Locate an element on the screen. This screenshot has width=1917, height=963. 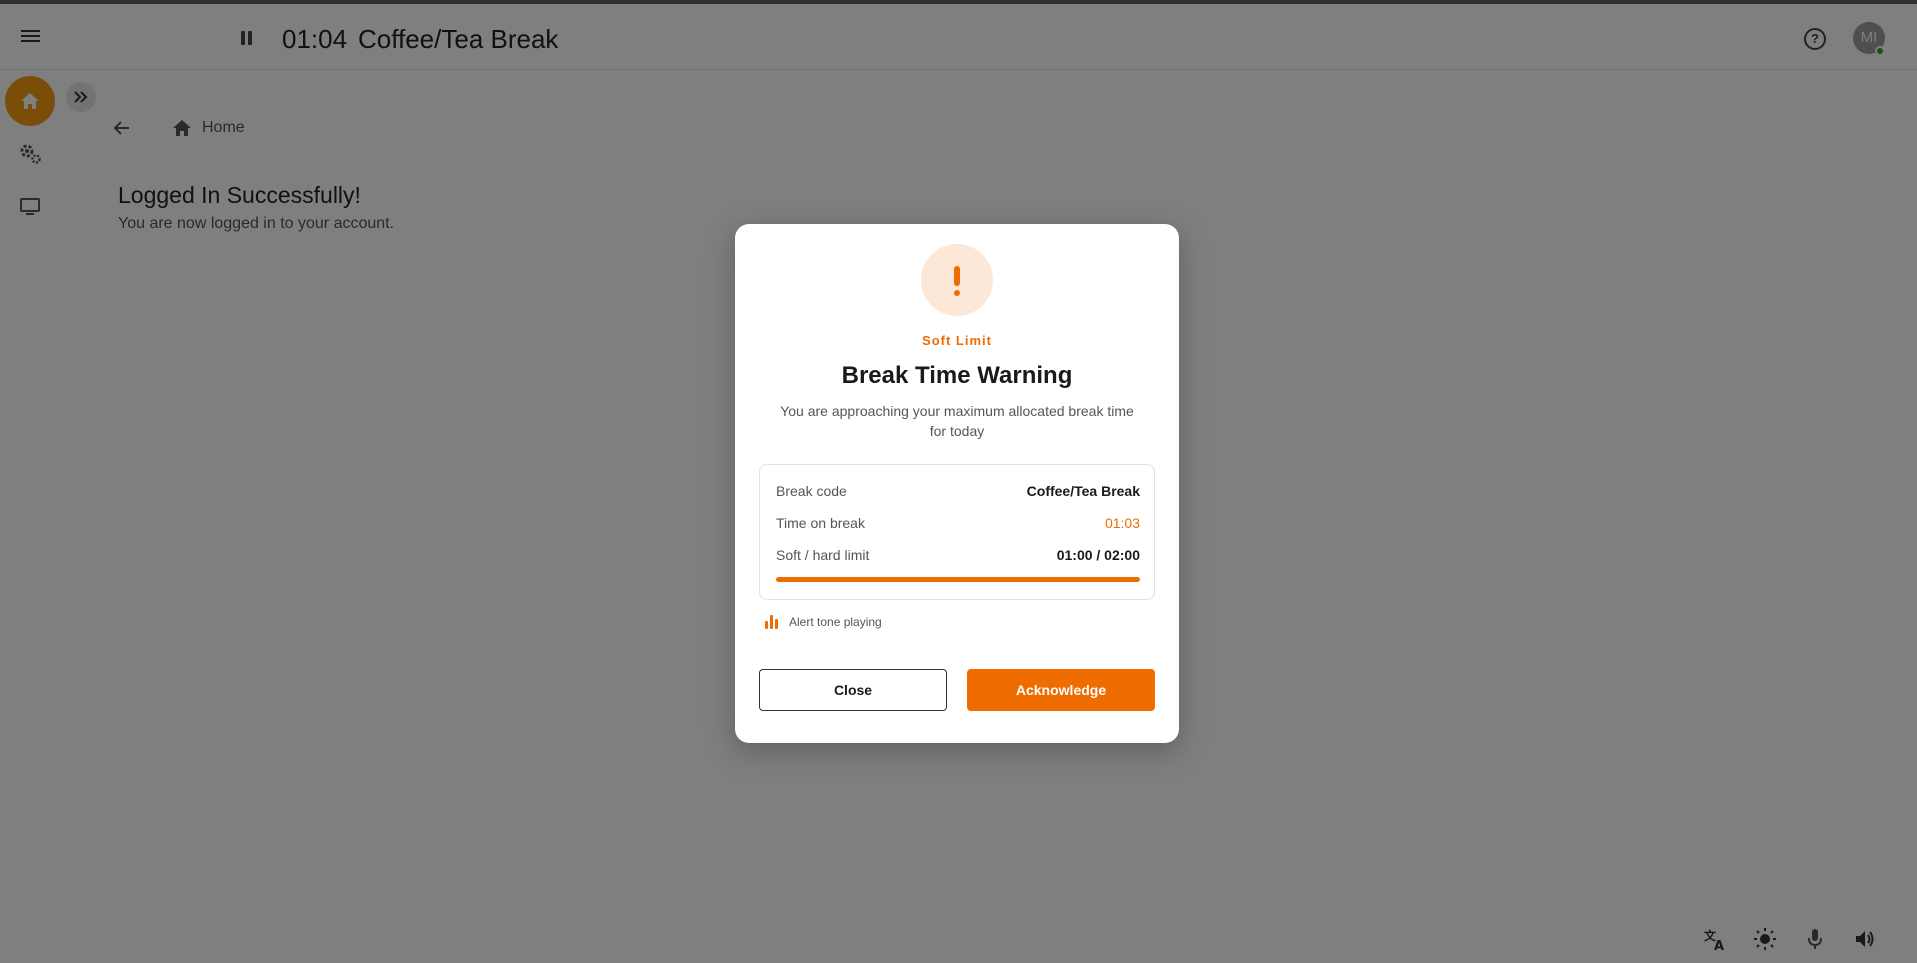
info-value: 01:03 is located at coordinates (1122, 523).